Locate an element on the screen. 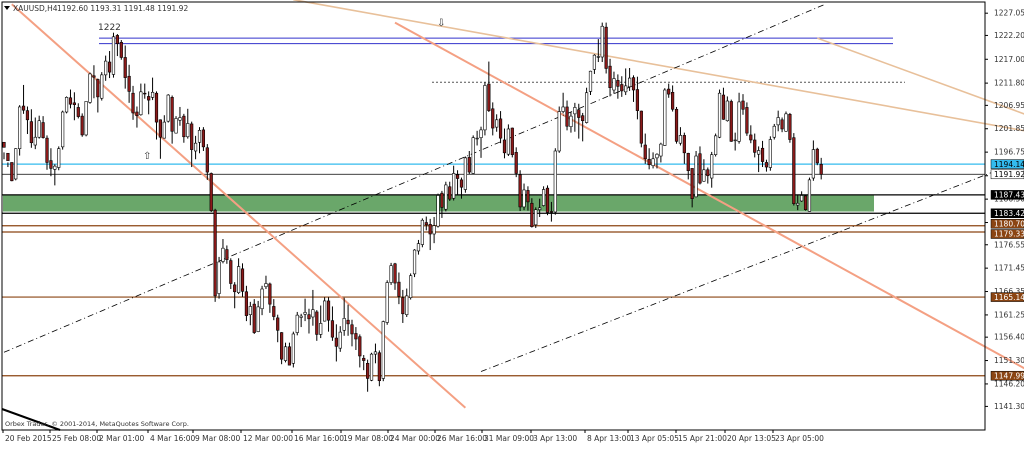 The width and height of the screenshot is (1024, 451). x-tick-label: 16 Mar 16:00 is located at coordinates (319, 438).